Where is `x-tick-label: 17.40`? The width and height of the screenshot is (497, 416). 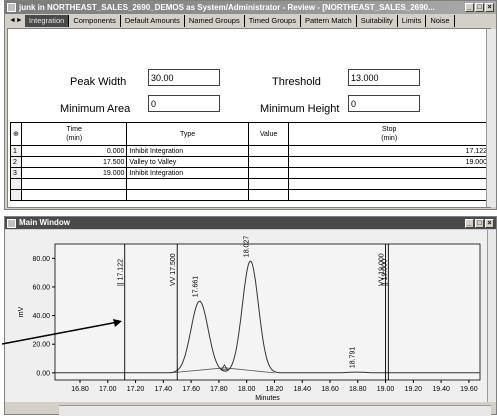
x-tick-label: 17.40 is located at coordinates (164, 389).